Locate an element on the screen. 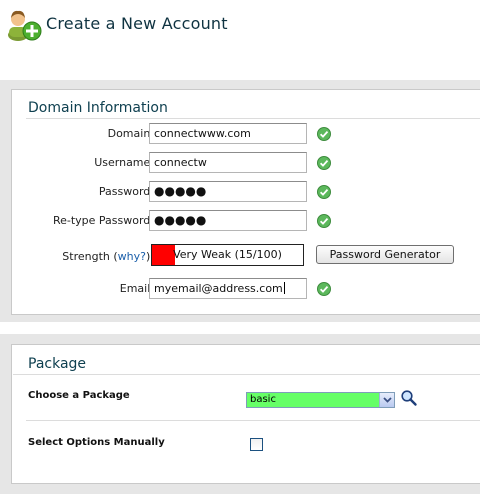 The width and height of the screenshot is (480, 494). strength-text: Very Weak (15/100) is located at coordinates (227, 254).